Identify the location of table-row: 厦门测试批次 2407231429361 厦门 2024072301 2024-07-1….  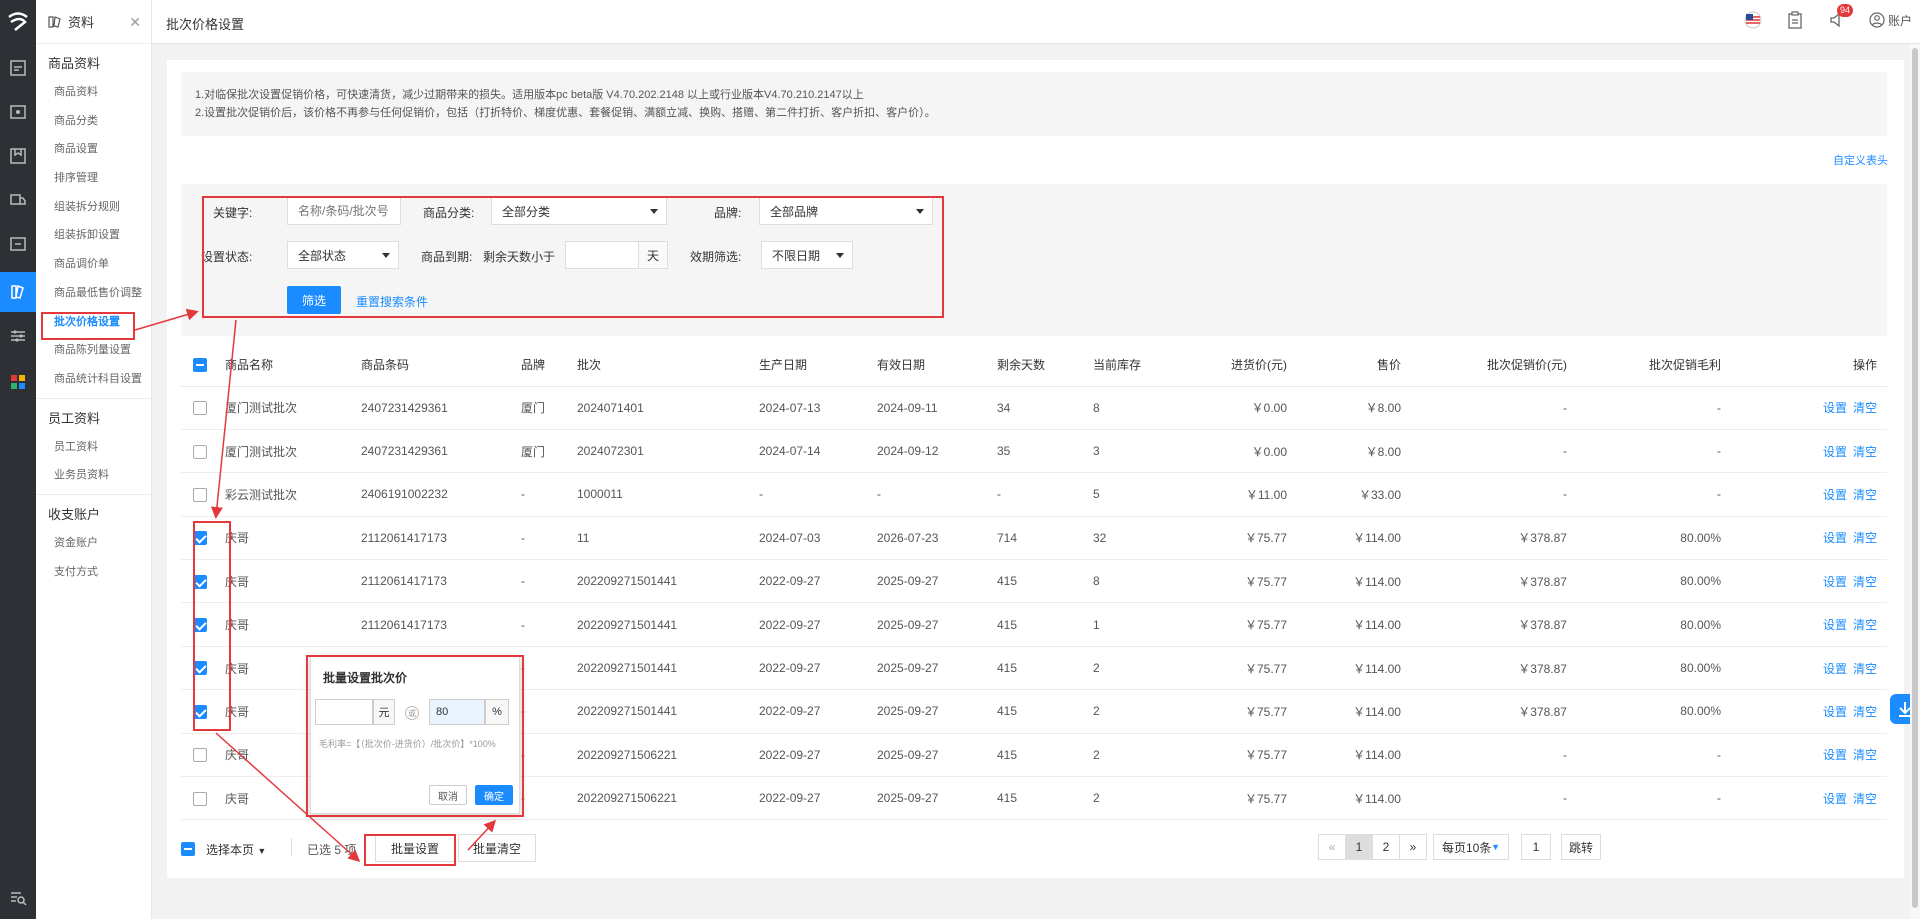
(1034, 451).